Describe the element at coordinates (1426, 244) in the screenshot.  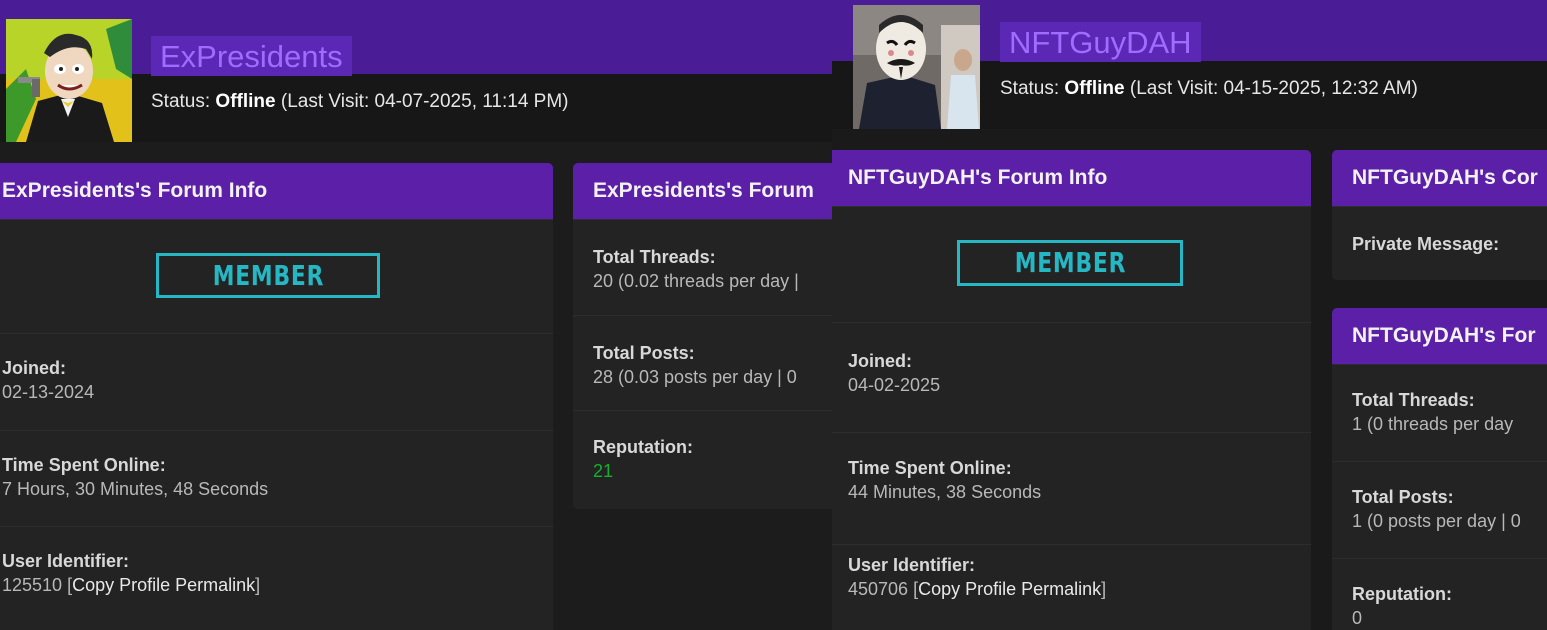
I see `private-message-label: Private Message:` at that location.